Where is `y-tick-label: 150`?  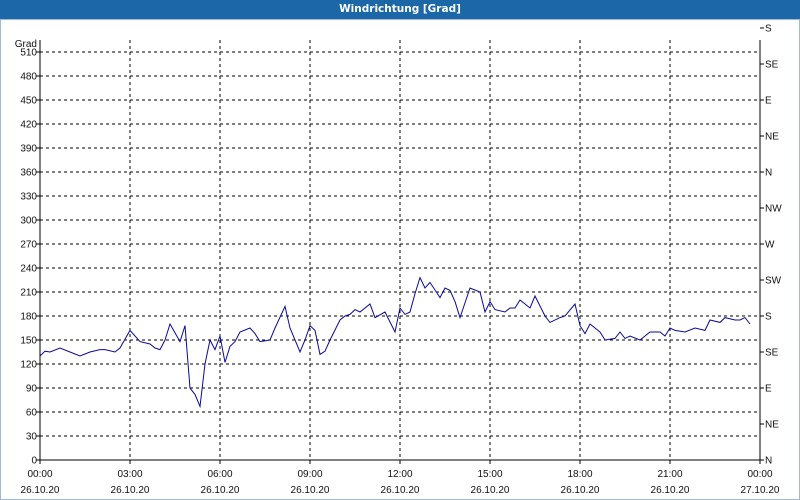 y-tick-label: 150 is located at coordinates (28, 341).